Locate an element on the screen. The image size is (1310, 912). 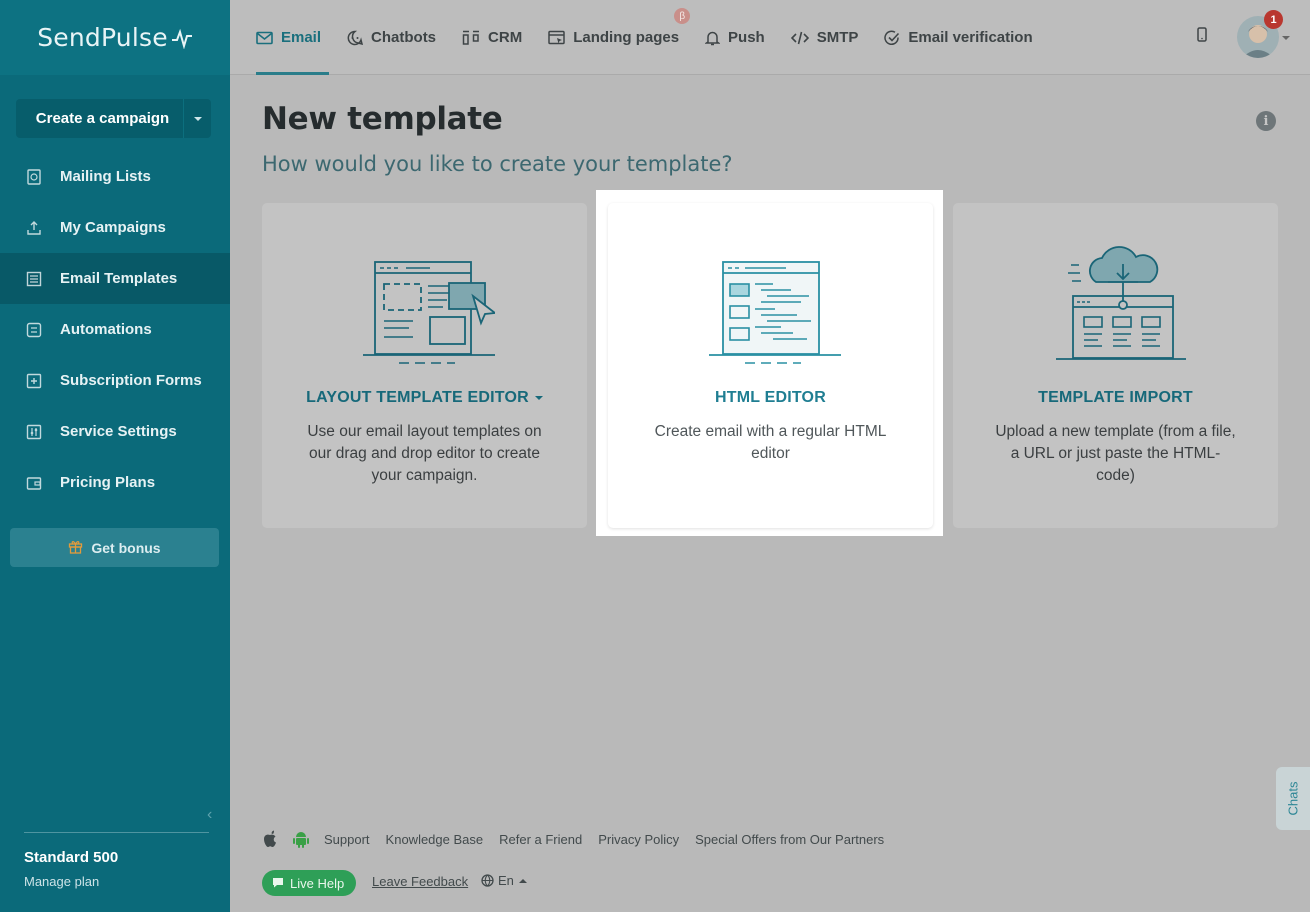
code-icon is located at coordinates (799, 38).